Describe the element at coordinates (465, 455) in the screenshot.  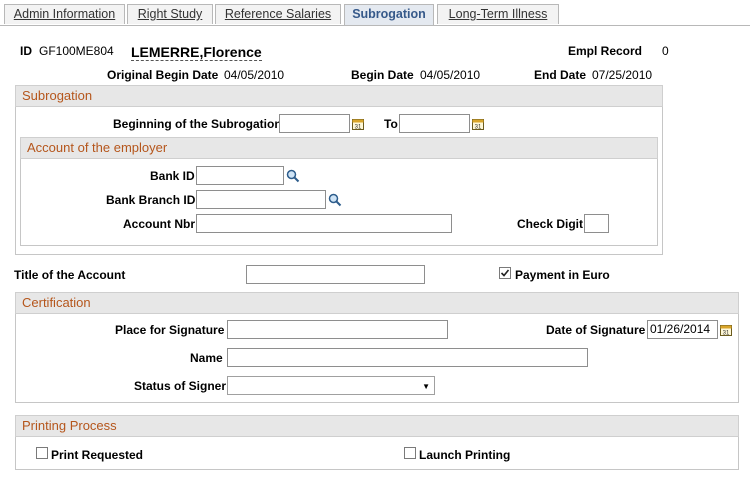
I see `launch-printing-label: Launch Printing` at that location.